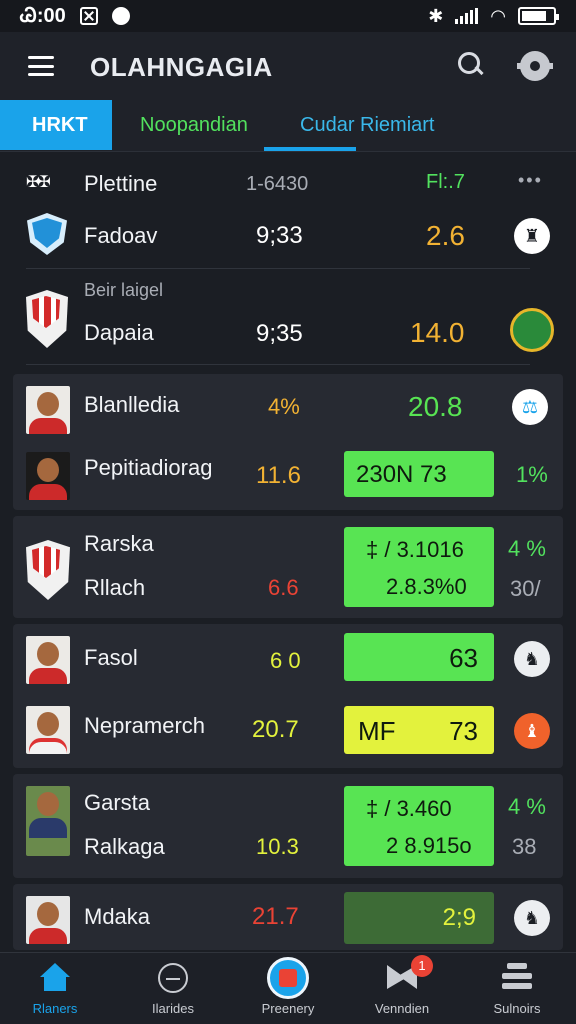  What do you see at coordinates (401, 474) in the screenshot?
I see `score-text: 230N 73` at bounding box center [401, 474].